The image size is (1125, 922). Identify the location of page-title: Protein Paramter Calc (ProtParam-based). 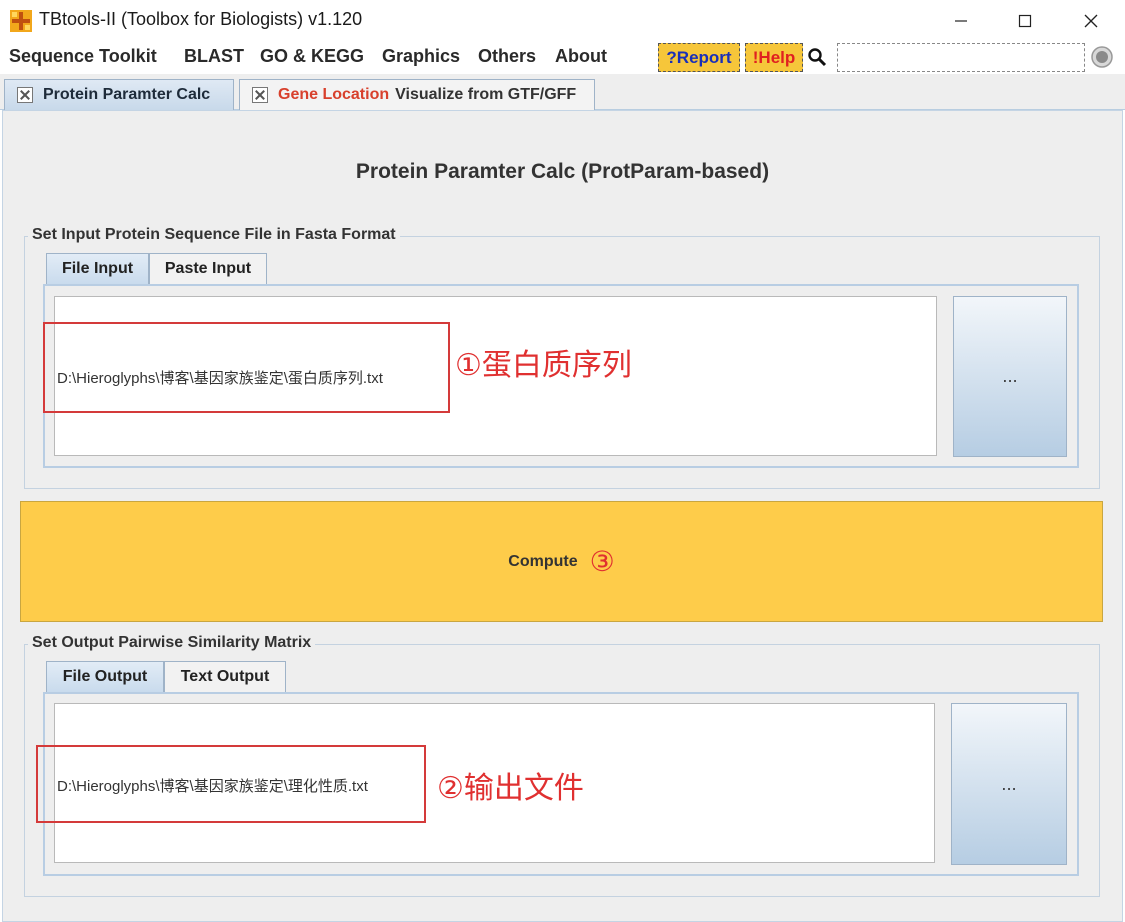
(562, 171).